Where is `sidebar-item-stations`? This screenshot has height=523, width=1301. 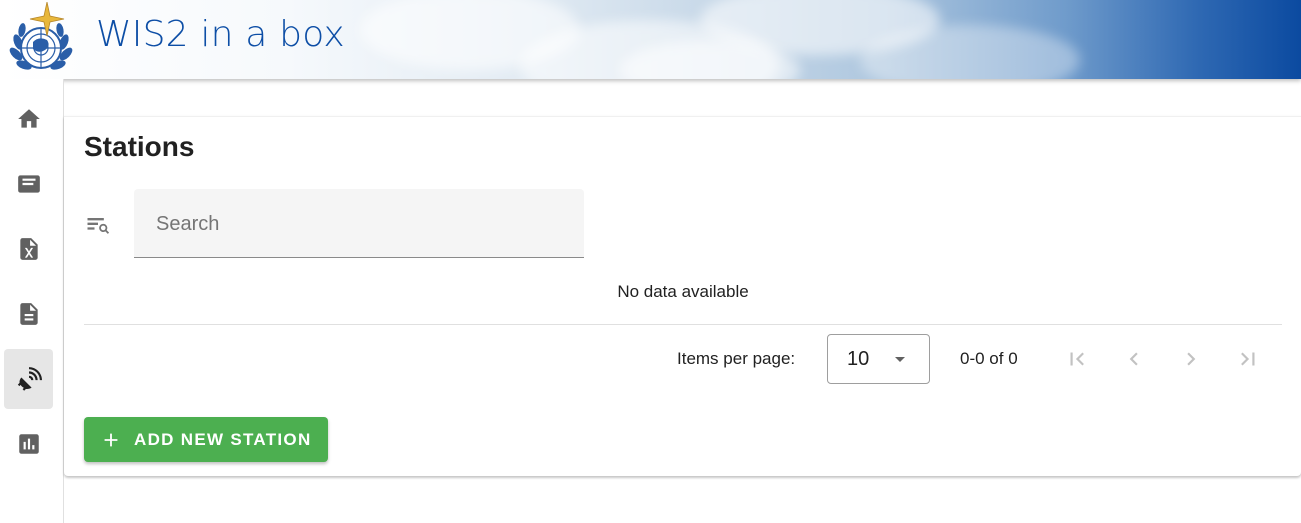
sidebar-item-stations is located at coordinates (28, 379).